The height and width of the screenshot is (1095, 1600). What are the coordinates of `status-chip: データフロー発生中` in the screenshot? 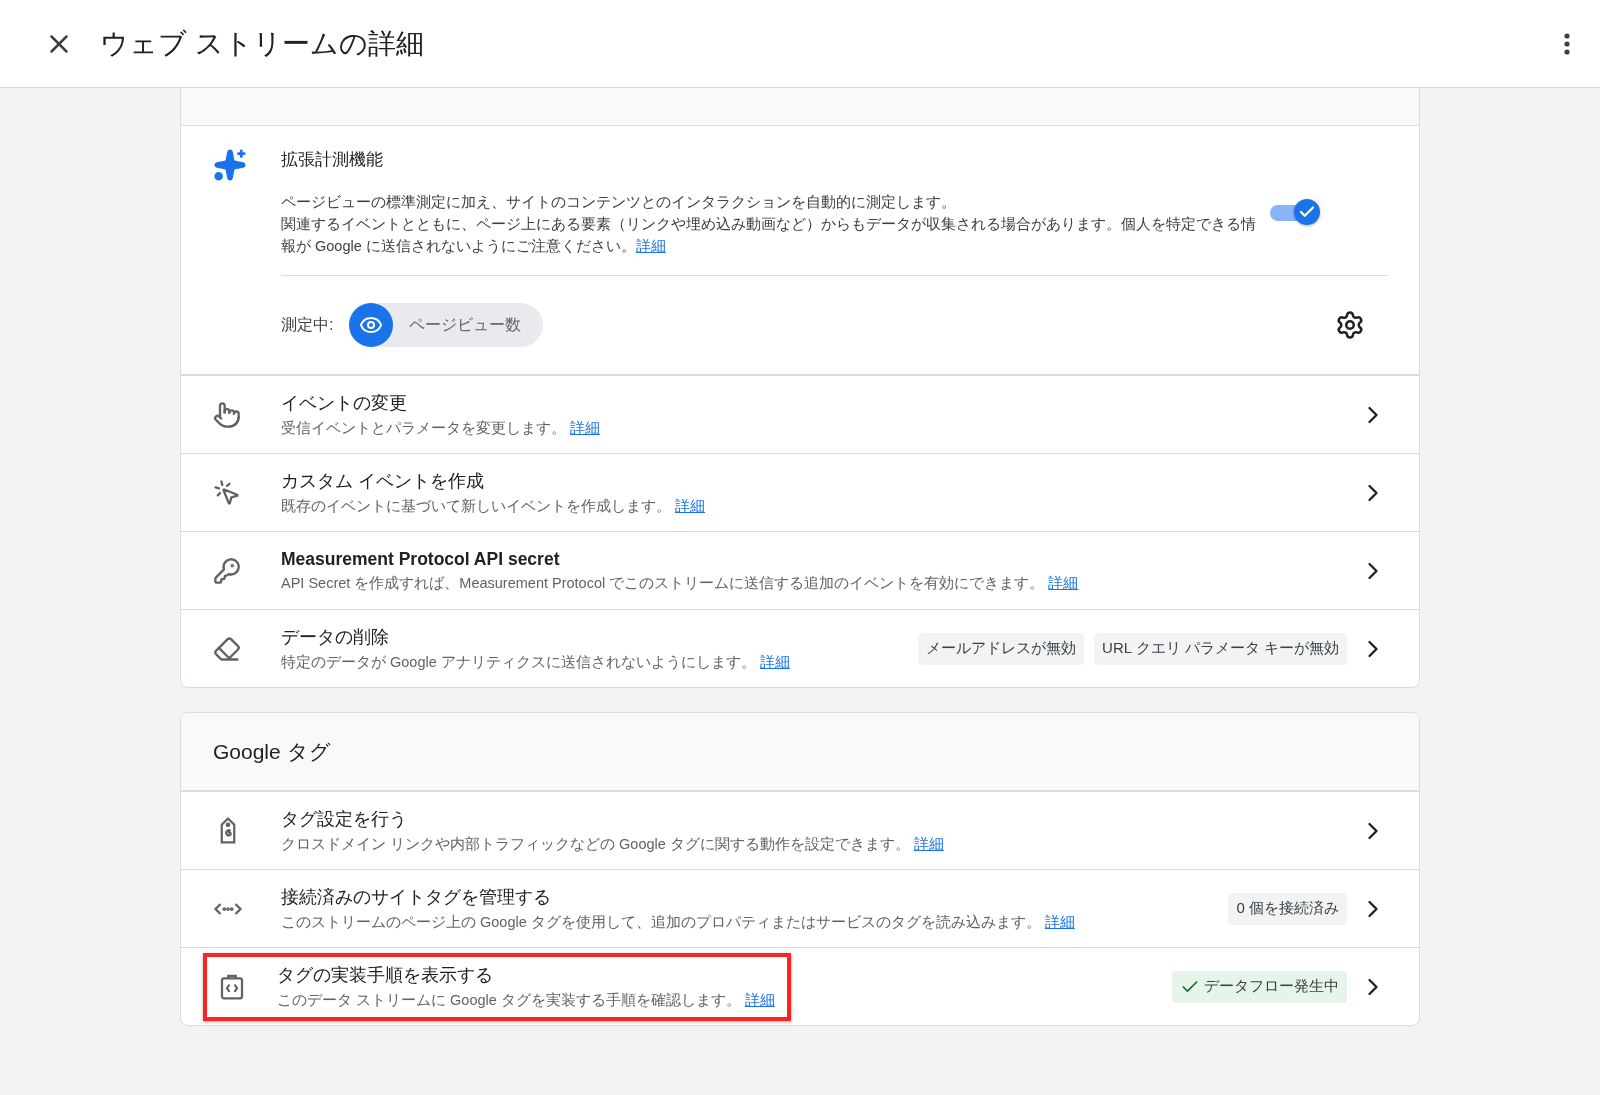 It's located at (1259, 986).